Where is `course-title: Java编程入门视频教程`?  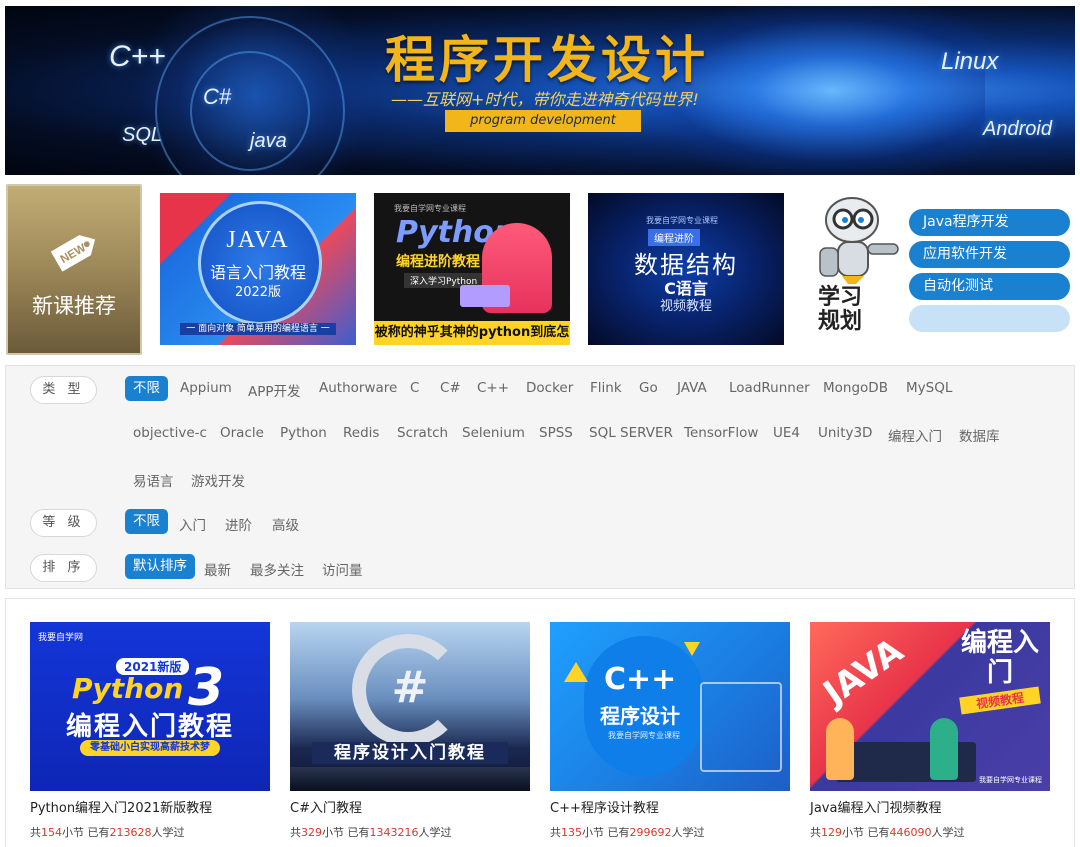 course-title: Java编程入门视频教程 is located at coordinates (930, 806).